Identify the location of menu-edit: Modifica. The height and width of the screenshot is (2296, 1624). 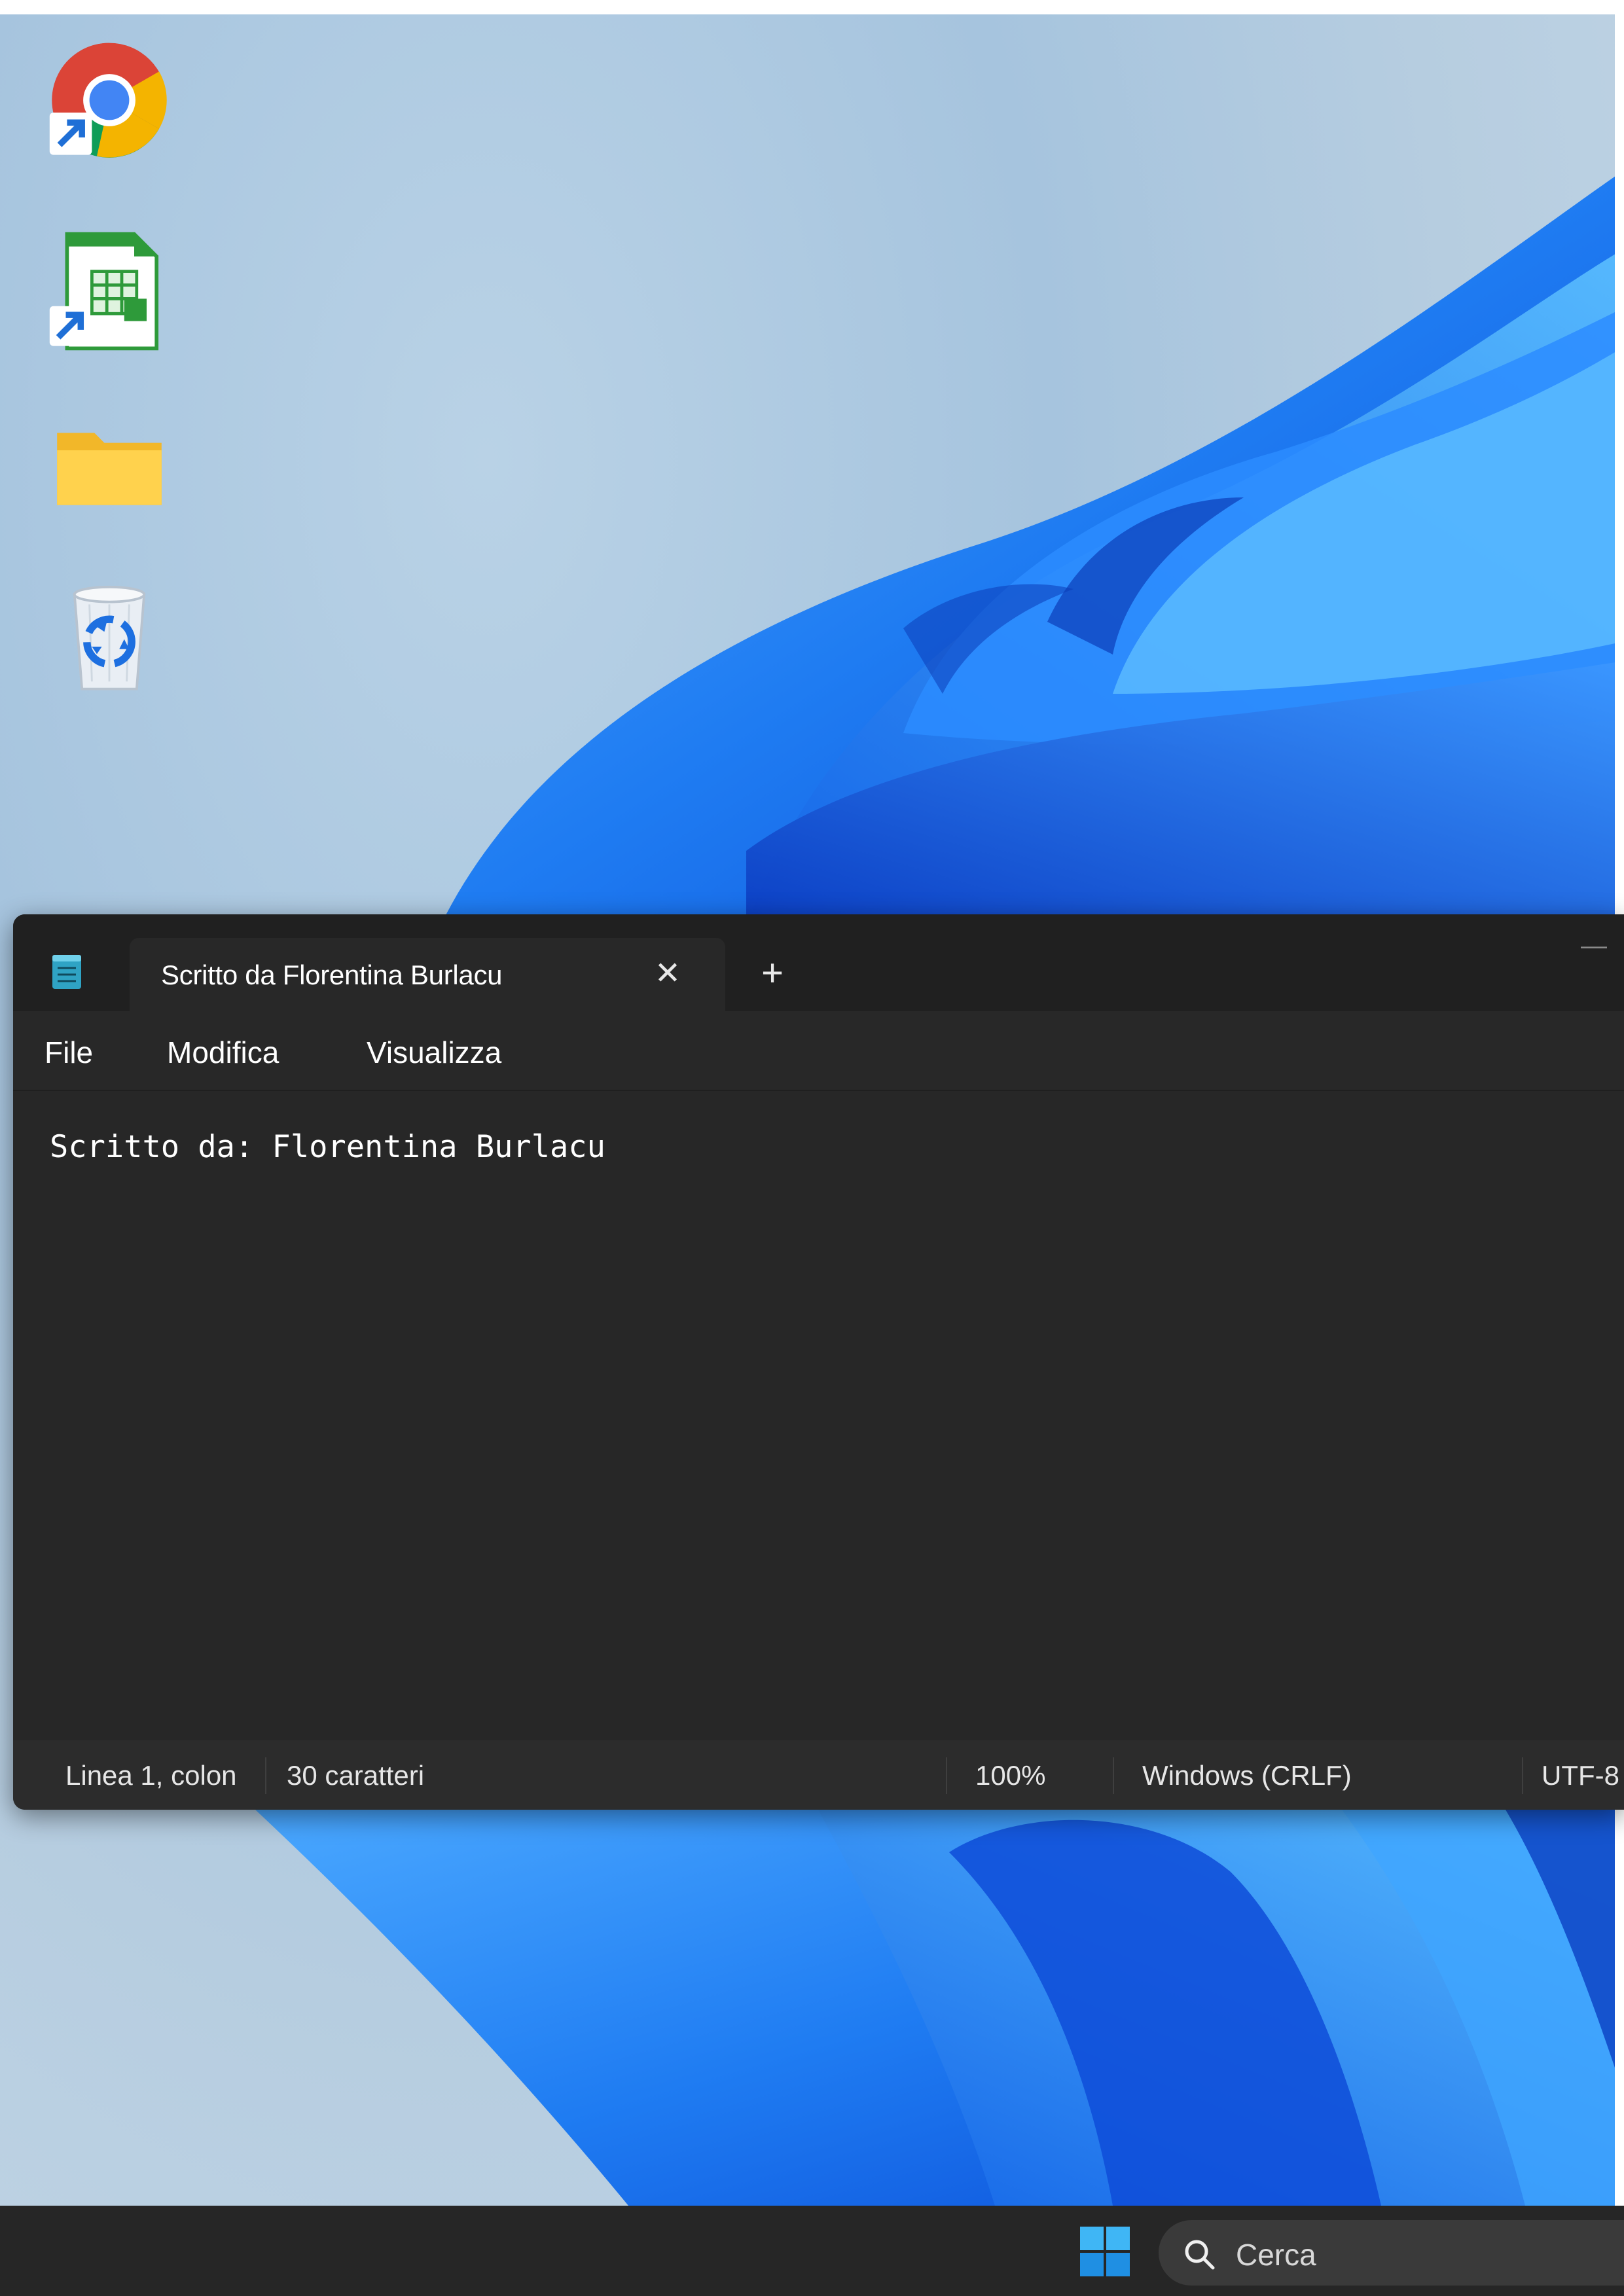
(223, 1052).